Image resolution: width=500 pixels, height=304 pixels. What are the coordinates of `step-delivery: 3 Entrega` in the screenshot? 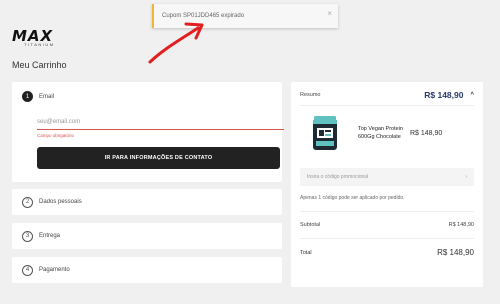 It's located at (147, 236).